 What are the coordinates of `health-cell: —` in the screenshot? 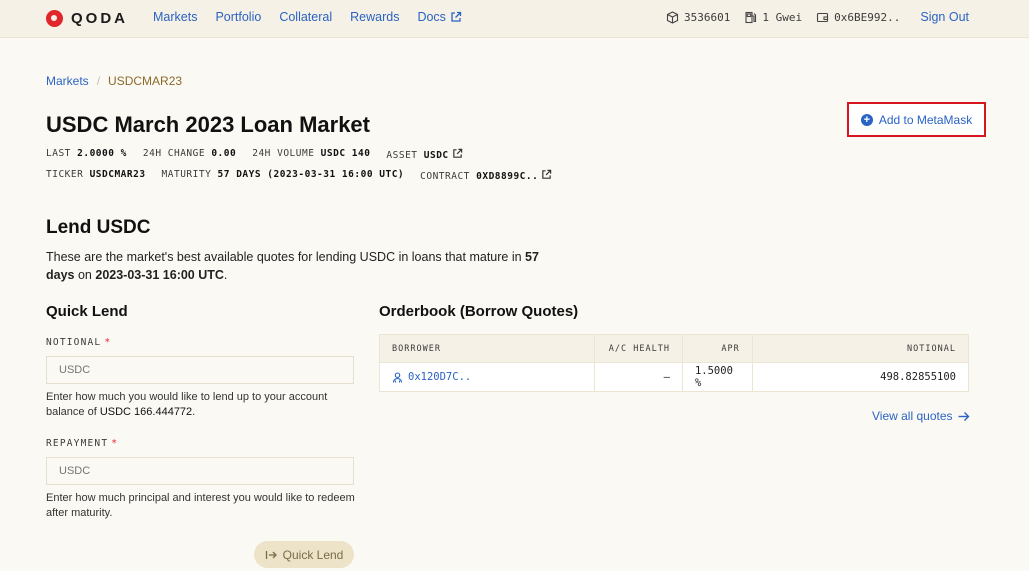 It's located at (639, 377).